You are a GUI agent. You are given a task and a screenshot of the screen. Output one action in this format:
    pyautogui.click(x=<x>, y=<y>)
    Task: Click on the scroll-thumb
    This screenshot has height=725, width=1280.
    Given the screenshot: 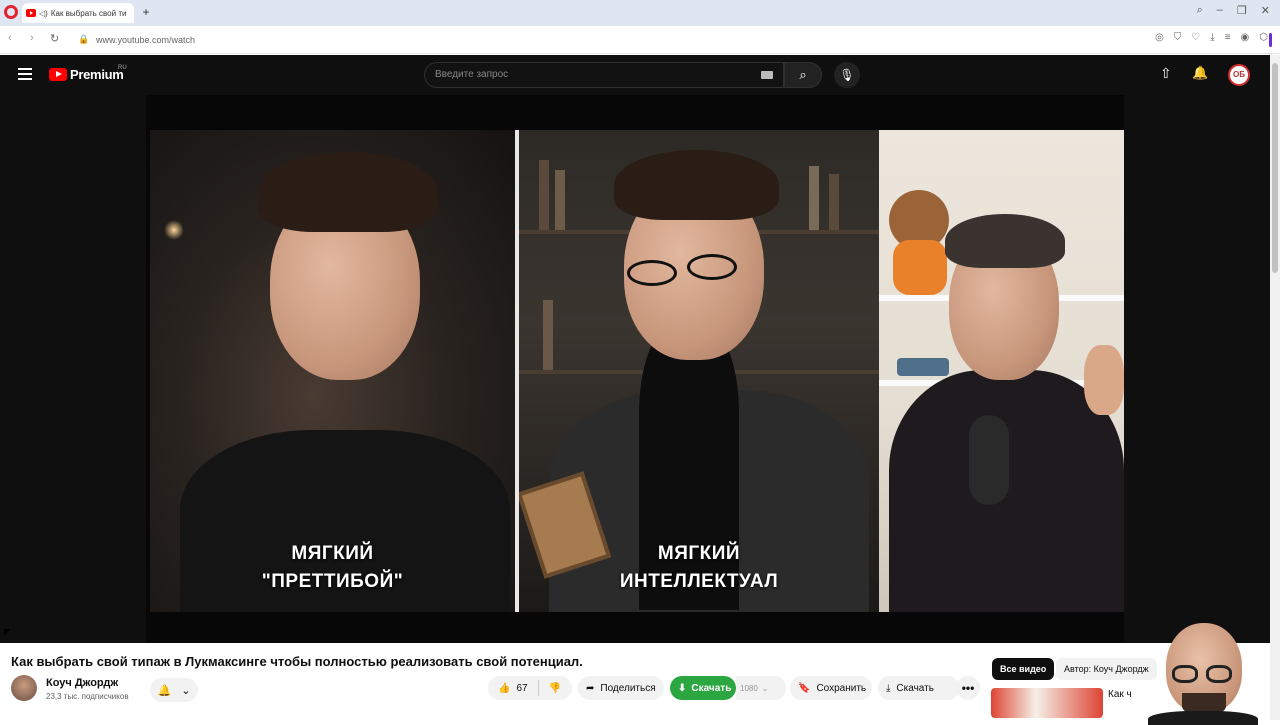 What is the action you would take?
    pyautogui.click(x=1275, y=168)
    